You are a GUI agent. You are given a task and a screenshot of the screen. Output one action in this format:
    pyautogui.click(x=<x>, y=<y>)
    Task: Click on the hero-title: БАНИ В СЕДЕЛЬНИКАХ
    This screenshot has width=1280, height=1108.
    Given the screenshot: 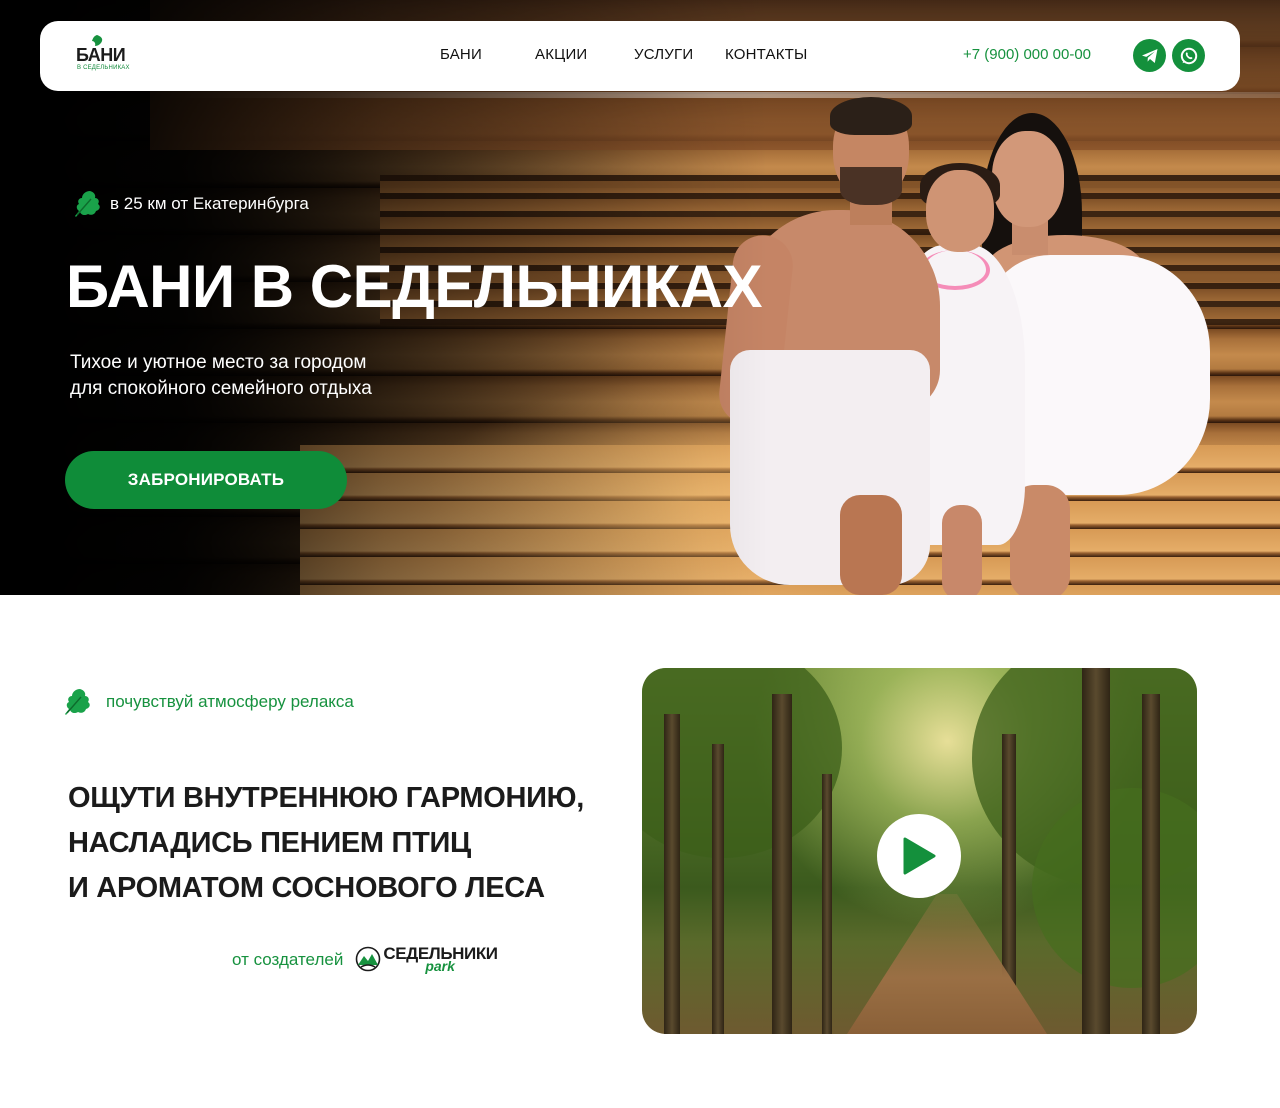 What is the action you would take?
    pyautogui.click(x=414, y=286)
    